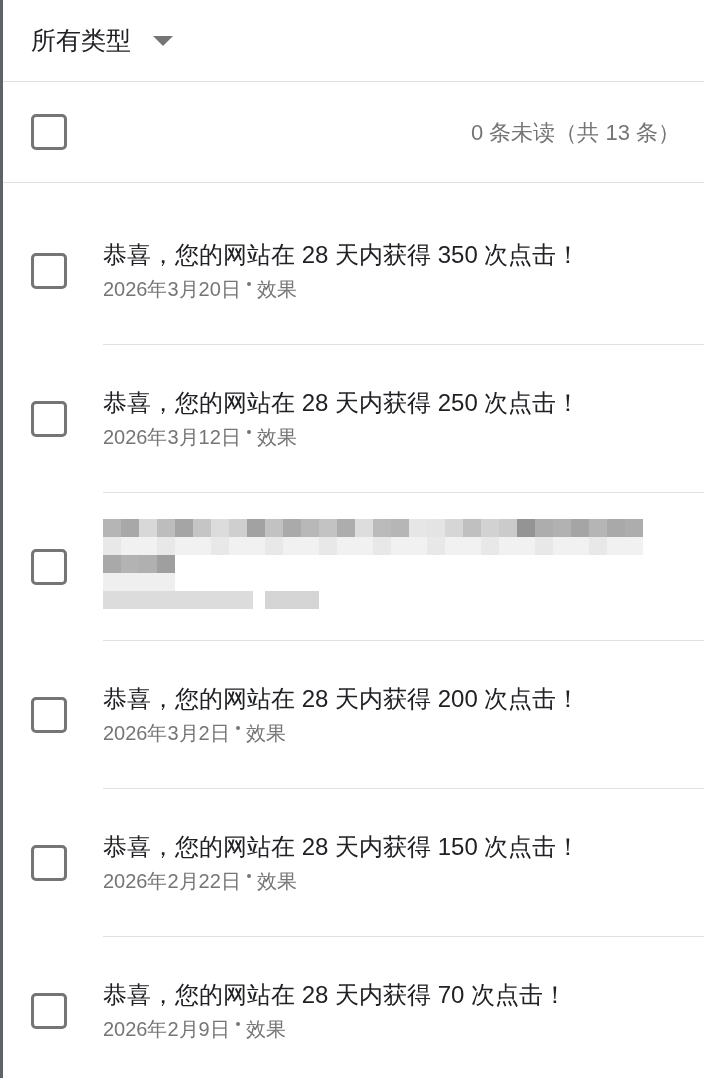 This screenshot has width=704, height=1078. I want to click on unread-summary: 0 条未读（共 13 条）, so click(575, 132).